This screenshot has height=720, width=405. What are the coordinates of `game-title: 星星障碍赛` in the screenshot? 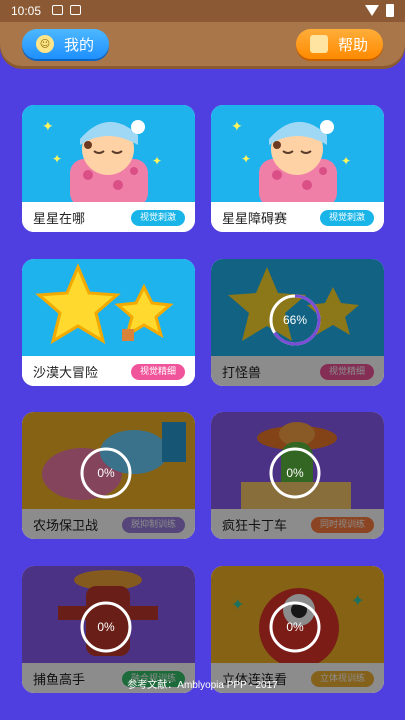 It's located at (255, 219).